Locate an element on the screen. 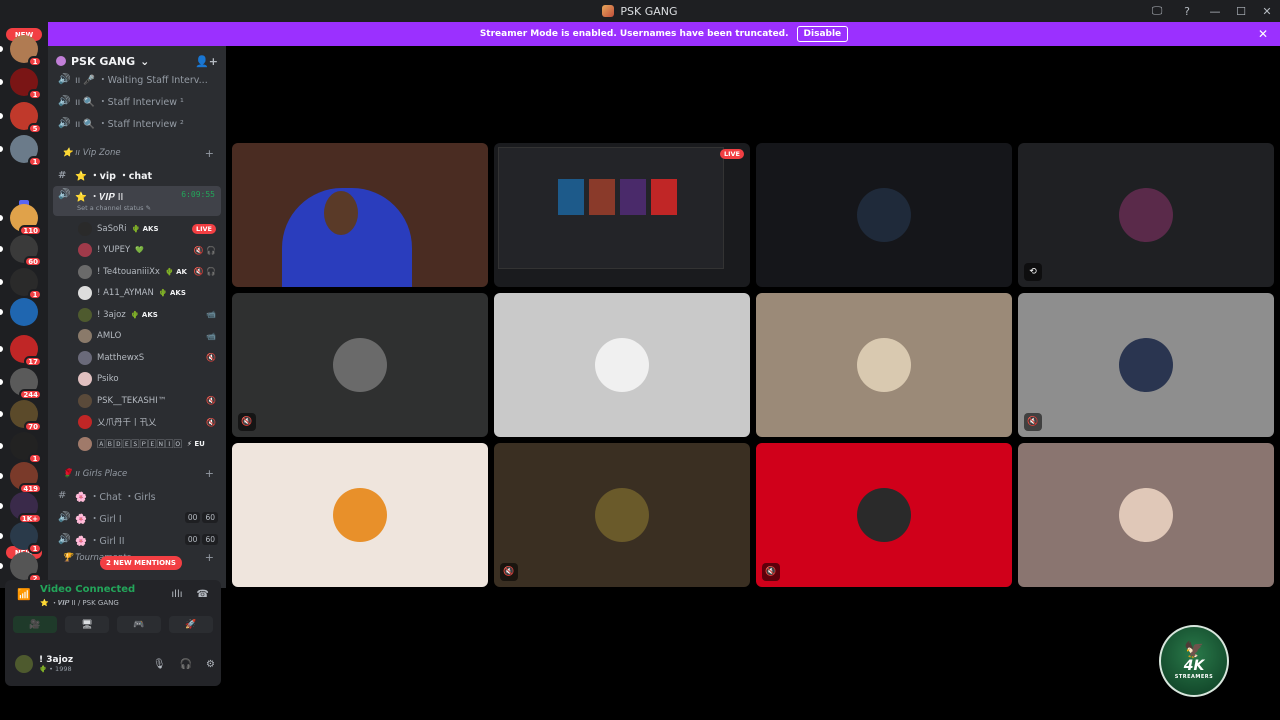 The width and height of the screenshot is (1280, 720). voice-user: 乂爪丹千丨卂乂 🔇 is located at coordinates (137, 423).